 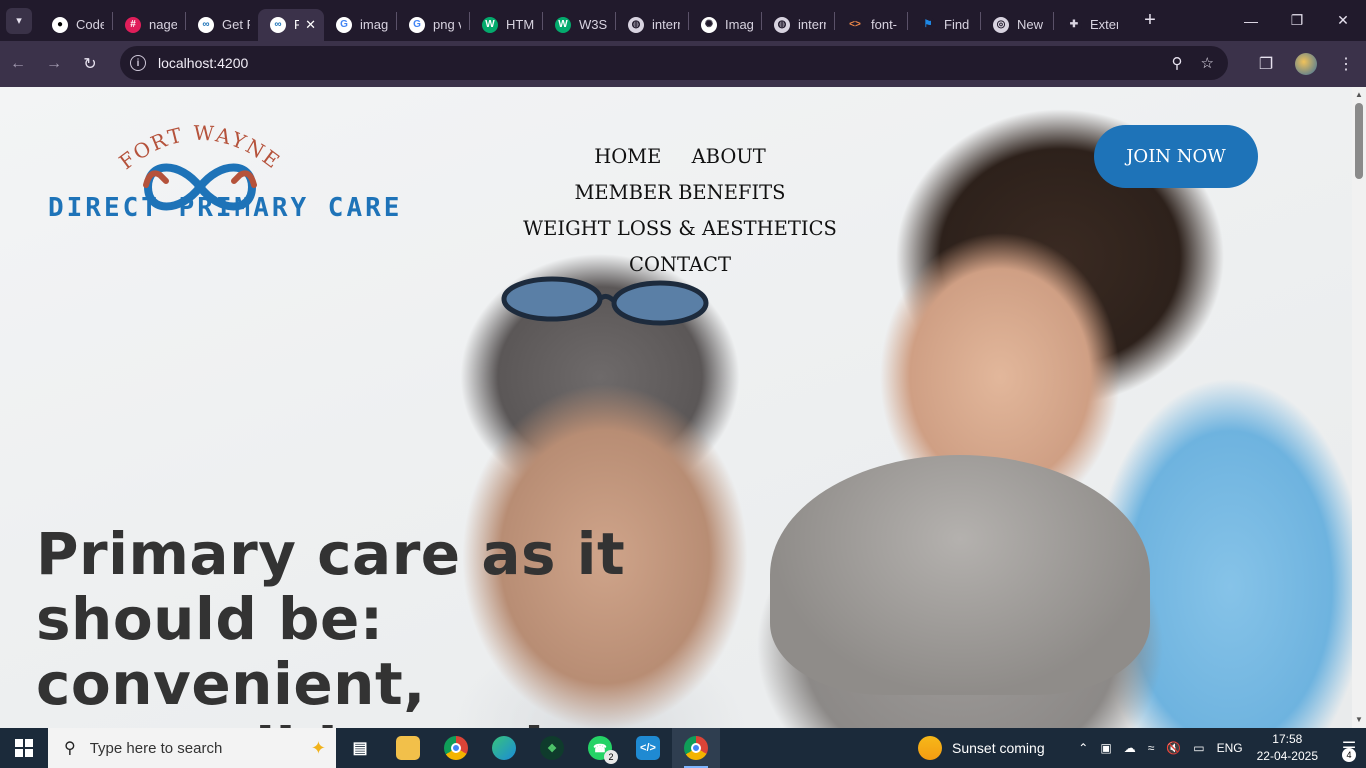 What do you see at coordinates (138, 63) in the screenshot?
I see `site-info-icon: i` at bounding box center [138, 63].